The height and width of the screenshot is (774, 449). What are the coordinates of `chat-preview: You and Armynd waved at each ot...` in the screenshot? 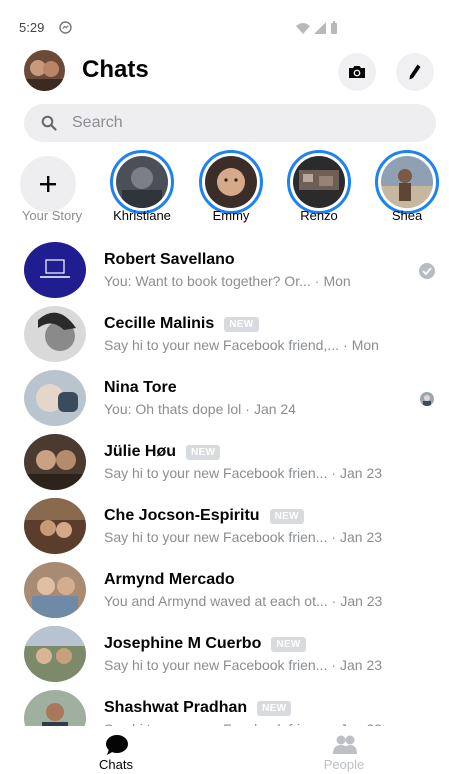 It's located at (216, 601).